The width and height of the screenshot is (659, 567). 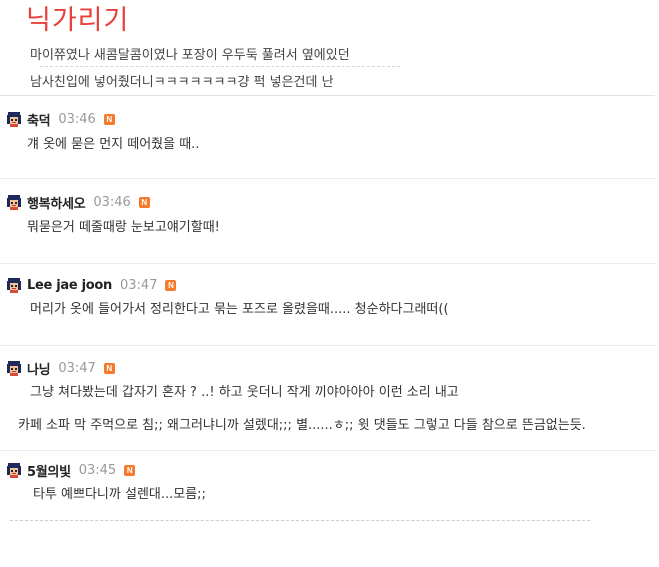 I want to click on comment-header: 행복하세오 03:46 N, so click(x=78, y=202).